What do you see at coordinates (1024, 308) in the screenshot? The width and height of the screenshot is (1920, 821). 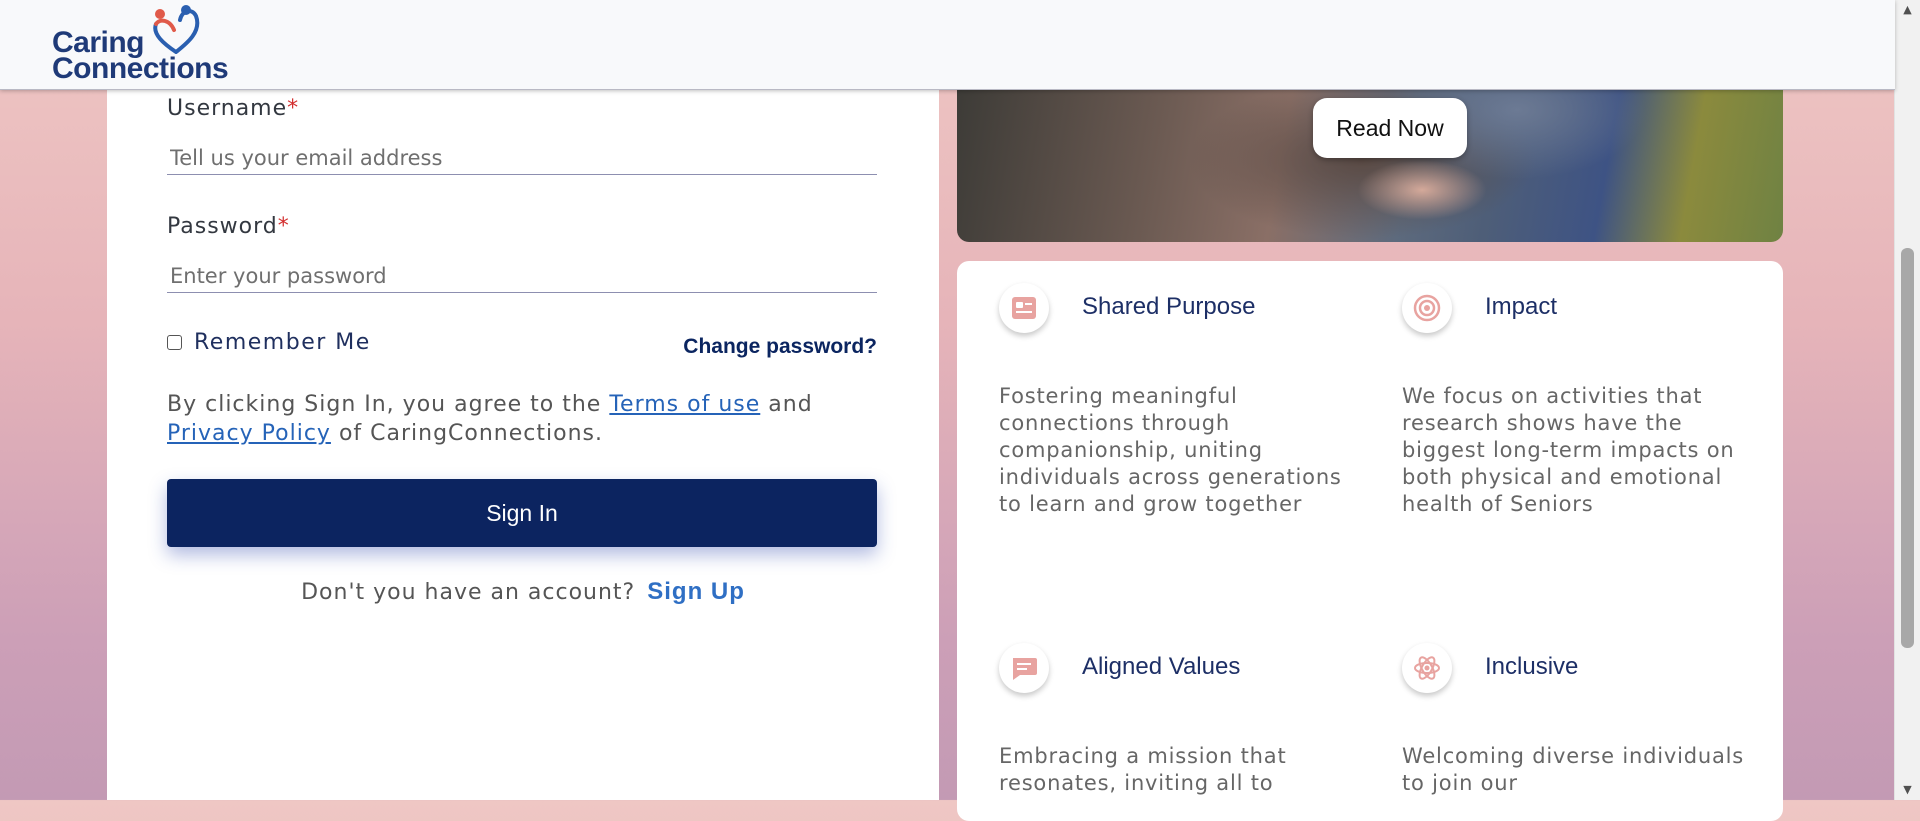 I see `badge-icon` at bounding box center [1024, 308].